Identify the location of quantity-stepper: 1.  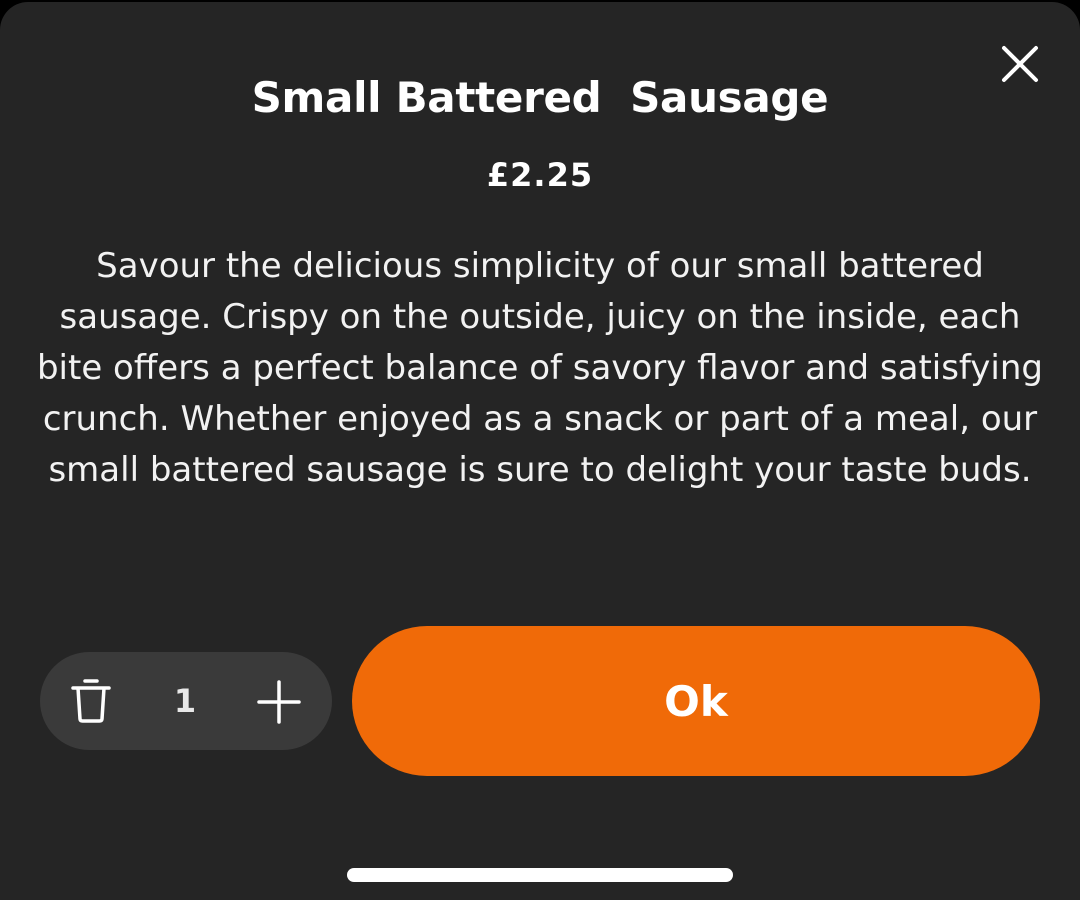
(186, 701).